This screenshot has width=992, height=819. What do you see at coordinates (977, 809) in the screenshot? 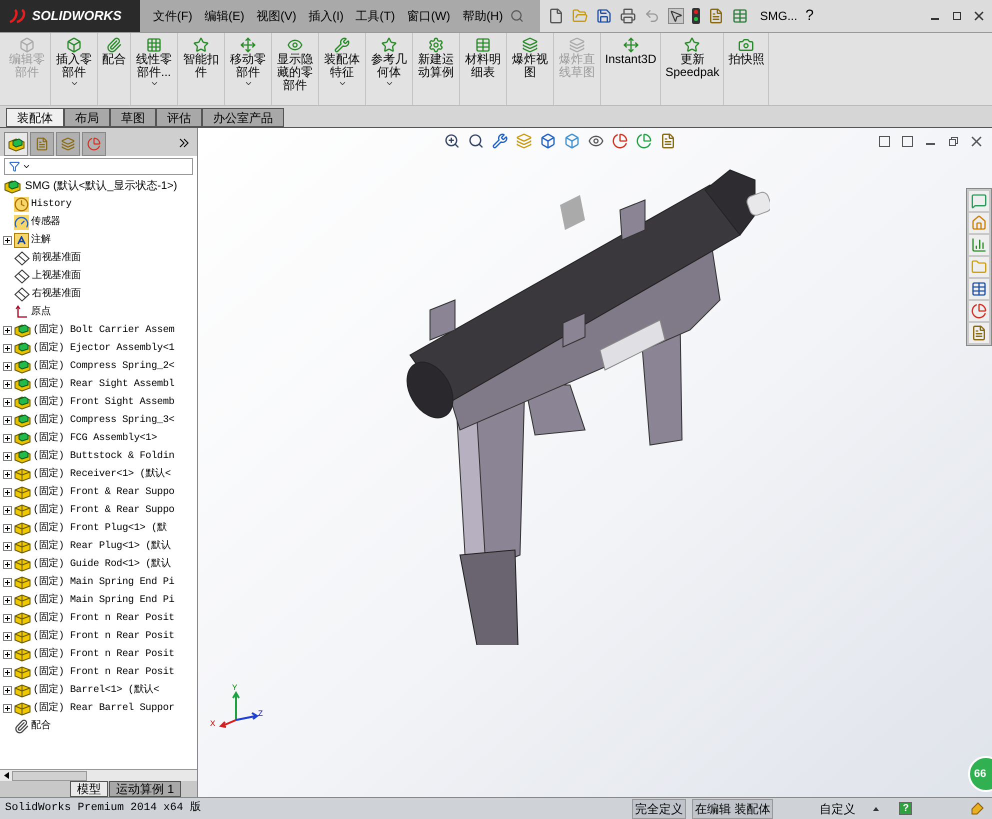
I see `tag-icon` at bounding box center [977, 809].